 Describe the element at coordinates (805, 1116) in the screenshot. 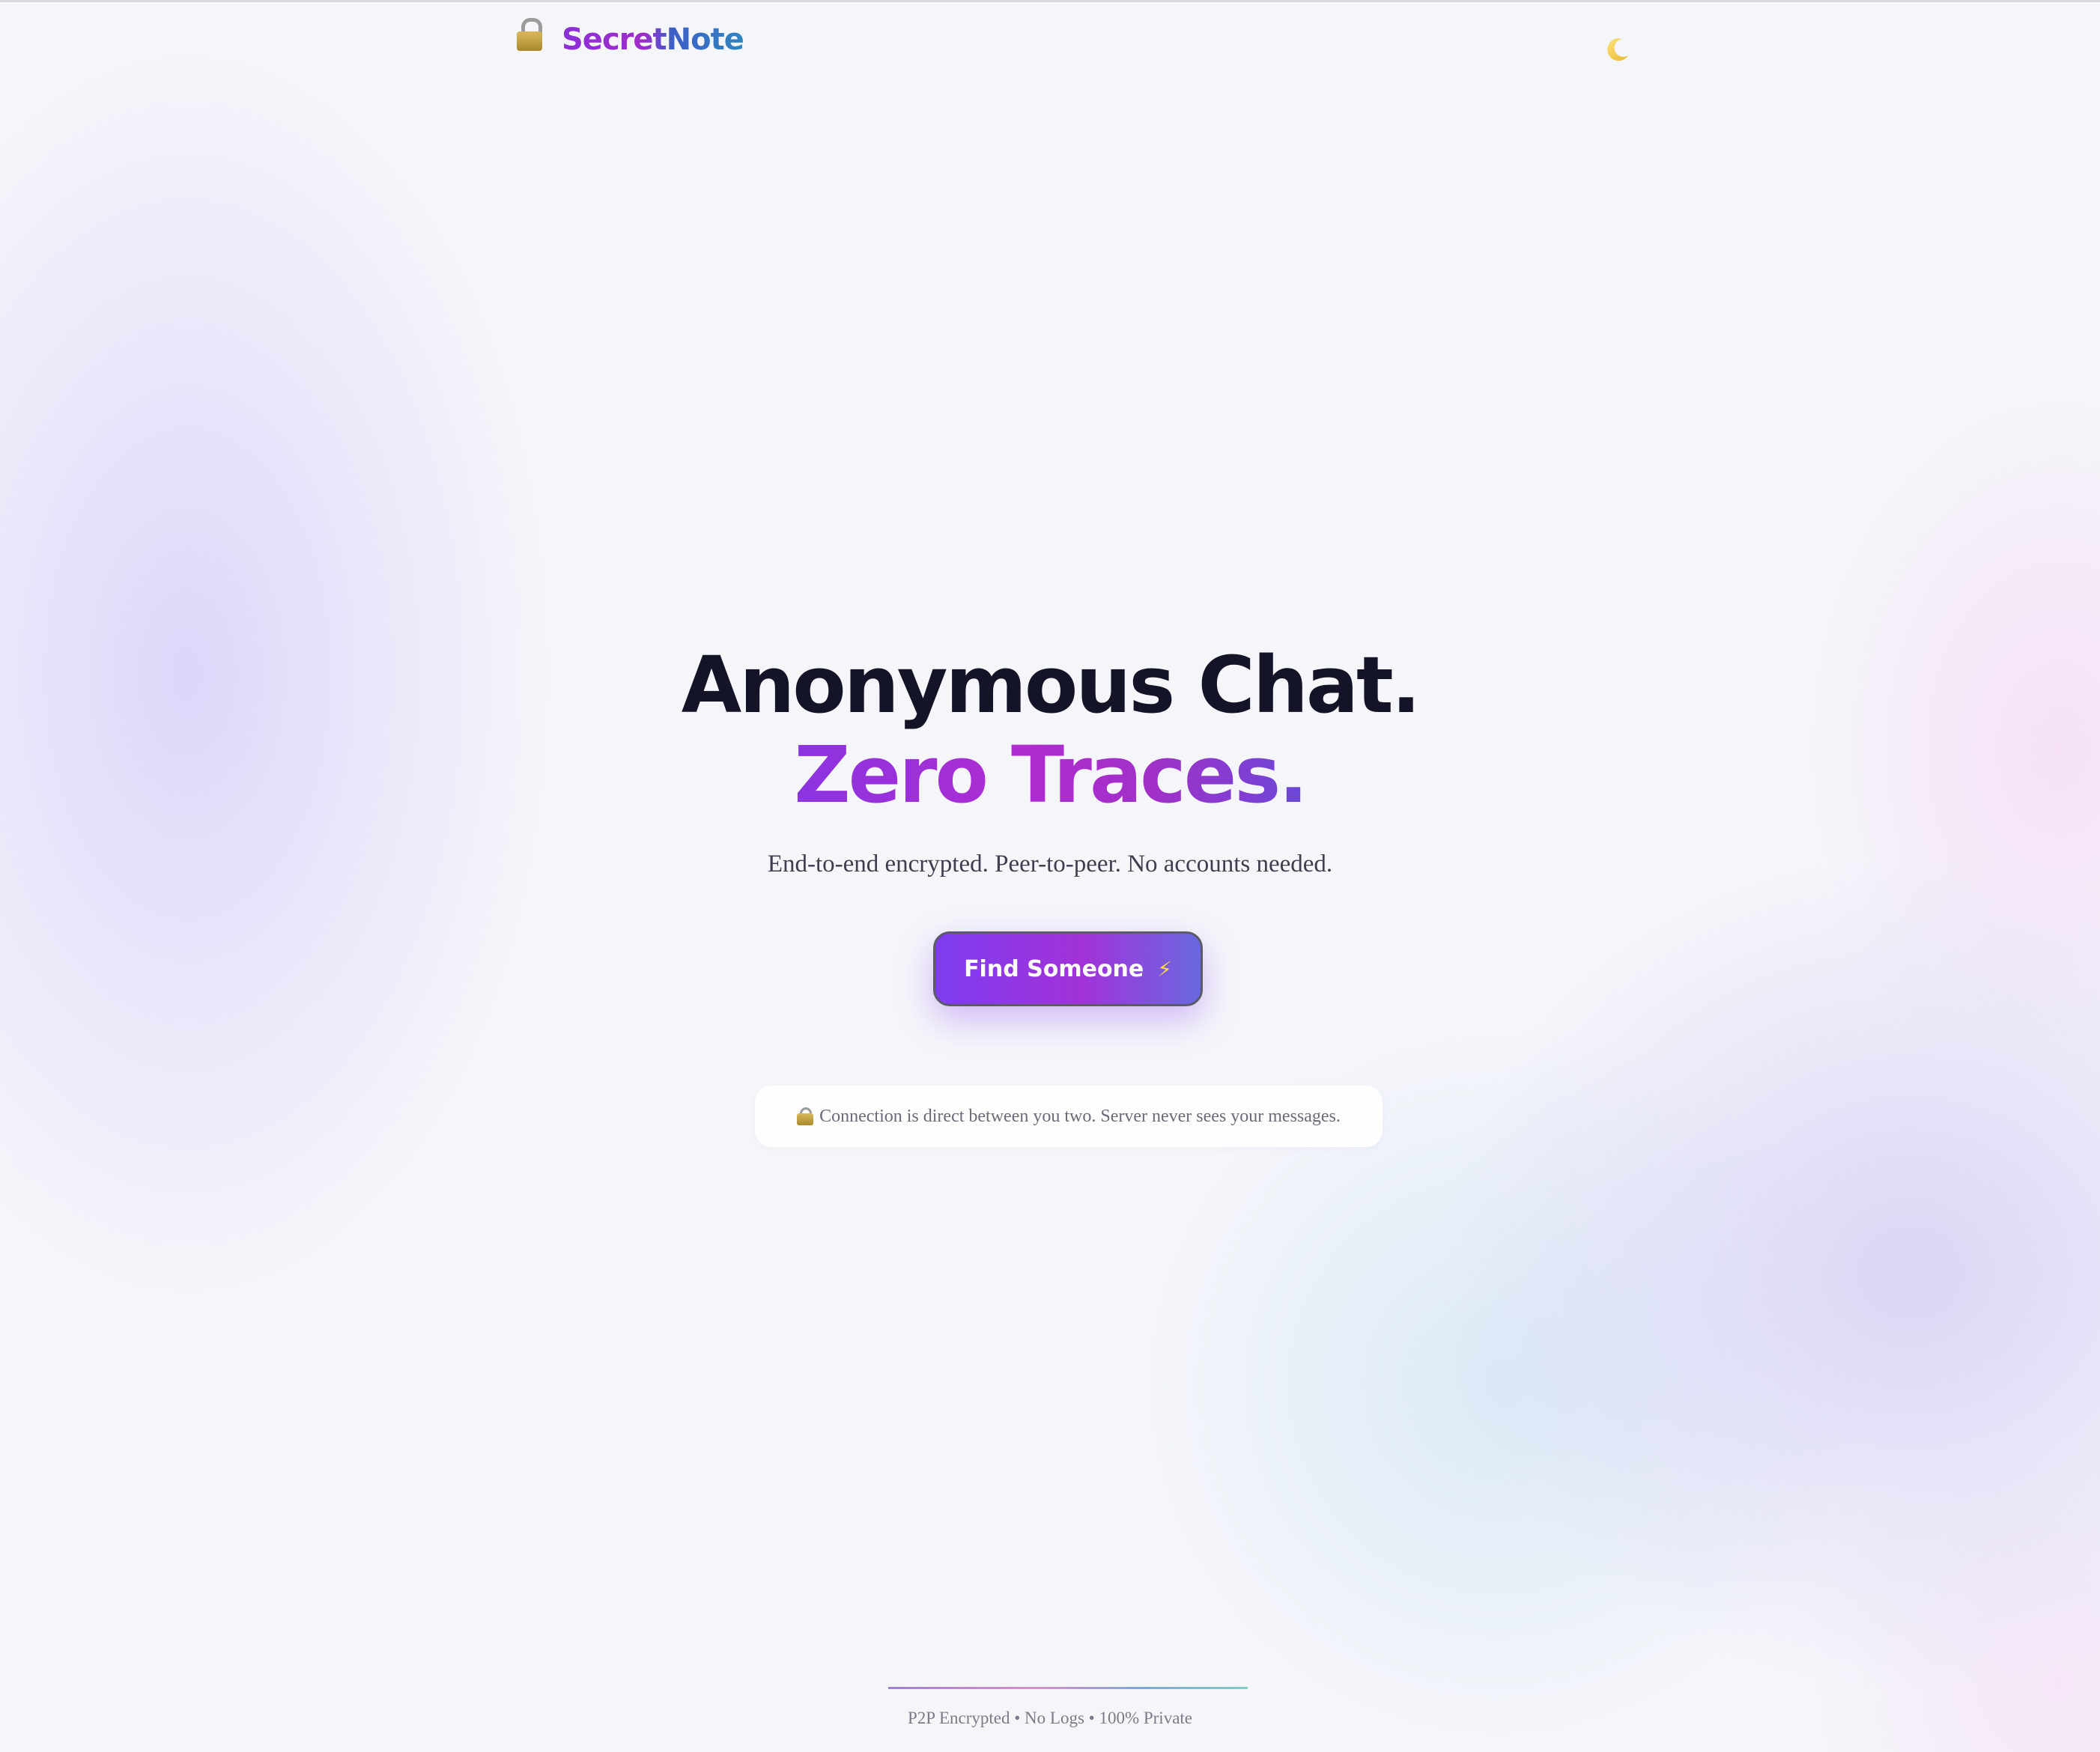

I see `lock-with-key-icon` at that location.